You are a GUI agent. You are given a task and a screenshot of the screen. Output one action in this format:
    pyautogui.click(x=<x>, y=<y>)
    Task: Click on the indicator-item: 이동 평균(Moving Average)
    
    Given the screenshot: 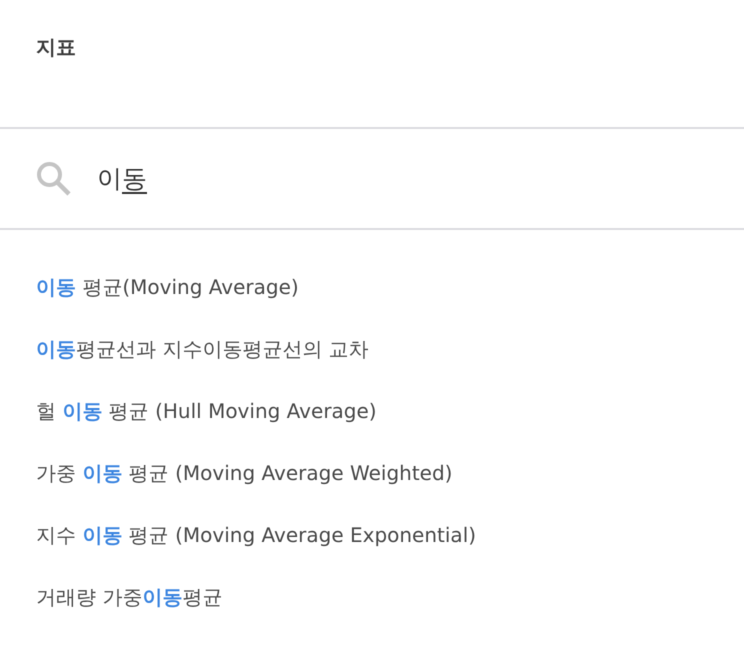 What is the action you would take?
    pyautogui.click(x=167, y=287)
    